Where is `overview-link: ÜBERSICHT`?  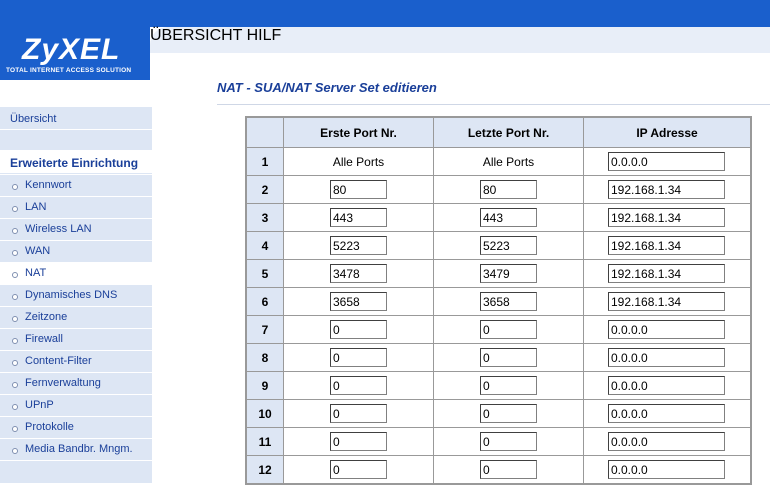 overview-link: ÜBERSICHT is located at coordinates (196, 35).